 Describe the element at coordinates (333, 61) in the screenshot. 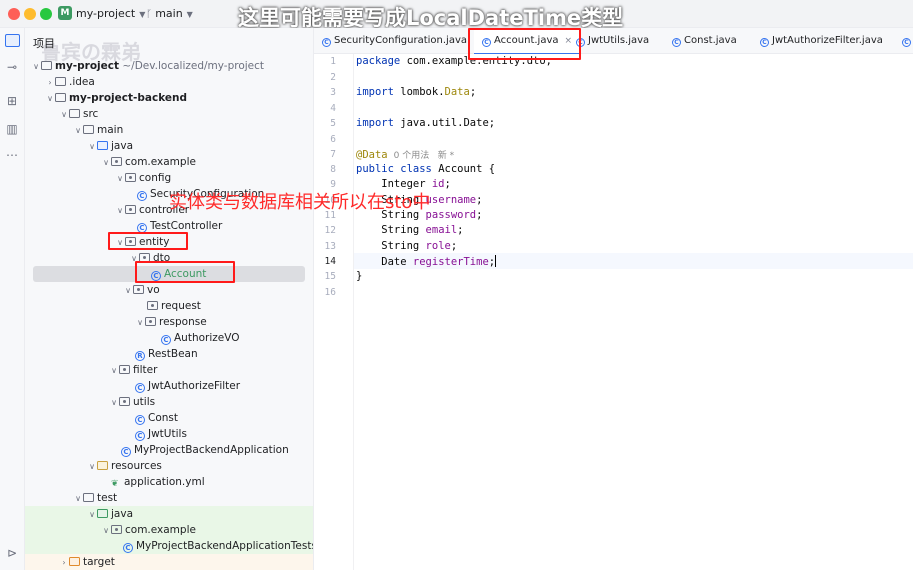

I see `line-number: 1` at that location.